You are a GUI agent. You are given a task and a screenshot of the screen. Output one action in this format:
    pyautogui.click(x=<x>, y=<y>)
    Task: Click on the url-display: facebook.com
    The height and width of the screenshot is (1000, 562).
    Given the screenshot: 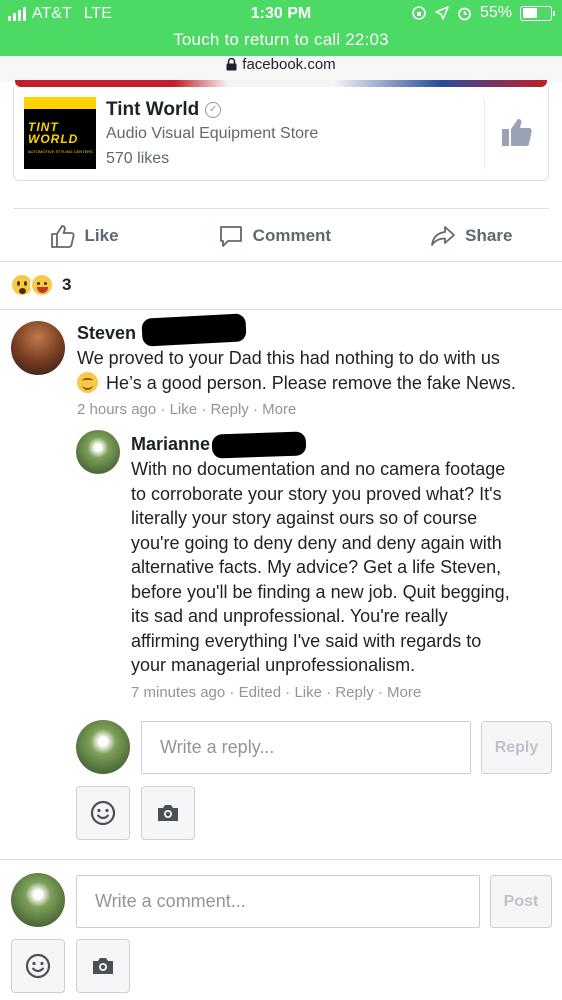 What is the action you would take?
    pyautogui.click(x=281, y=64)
    